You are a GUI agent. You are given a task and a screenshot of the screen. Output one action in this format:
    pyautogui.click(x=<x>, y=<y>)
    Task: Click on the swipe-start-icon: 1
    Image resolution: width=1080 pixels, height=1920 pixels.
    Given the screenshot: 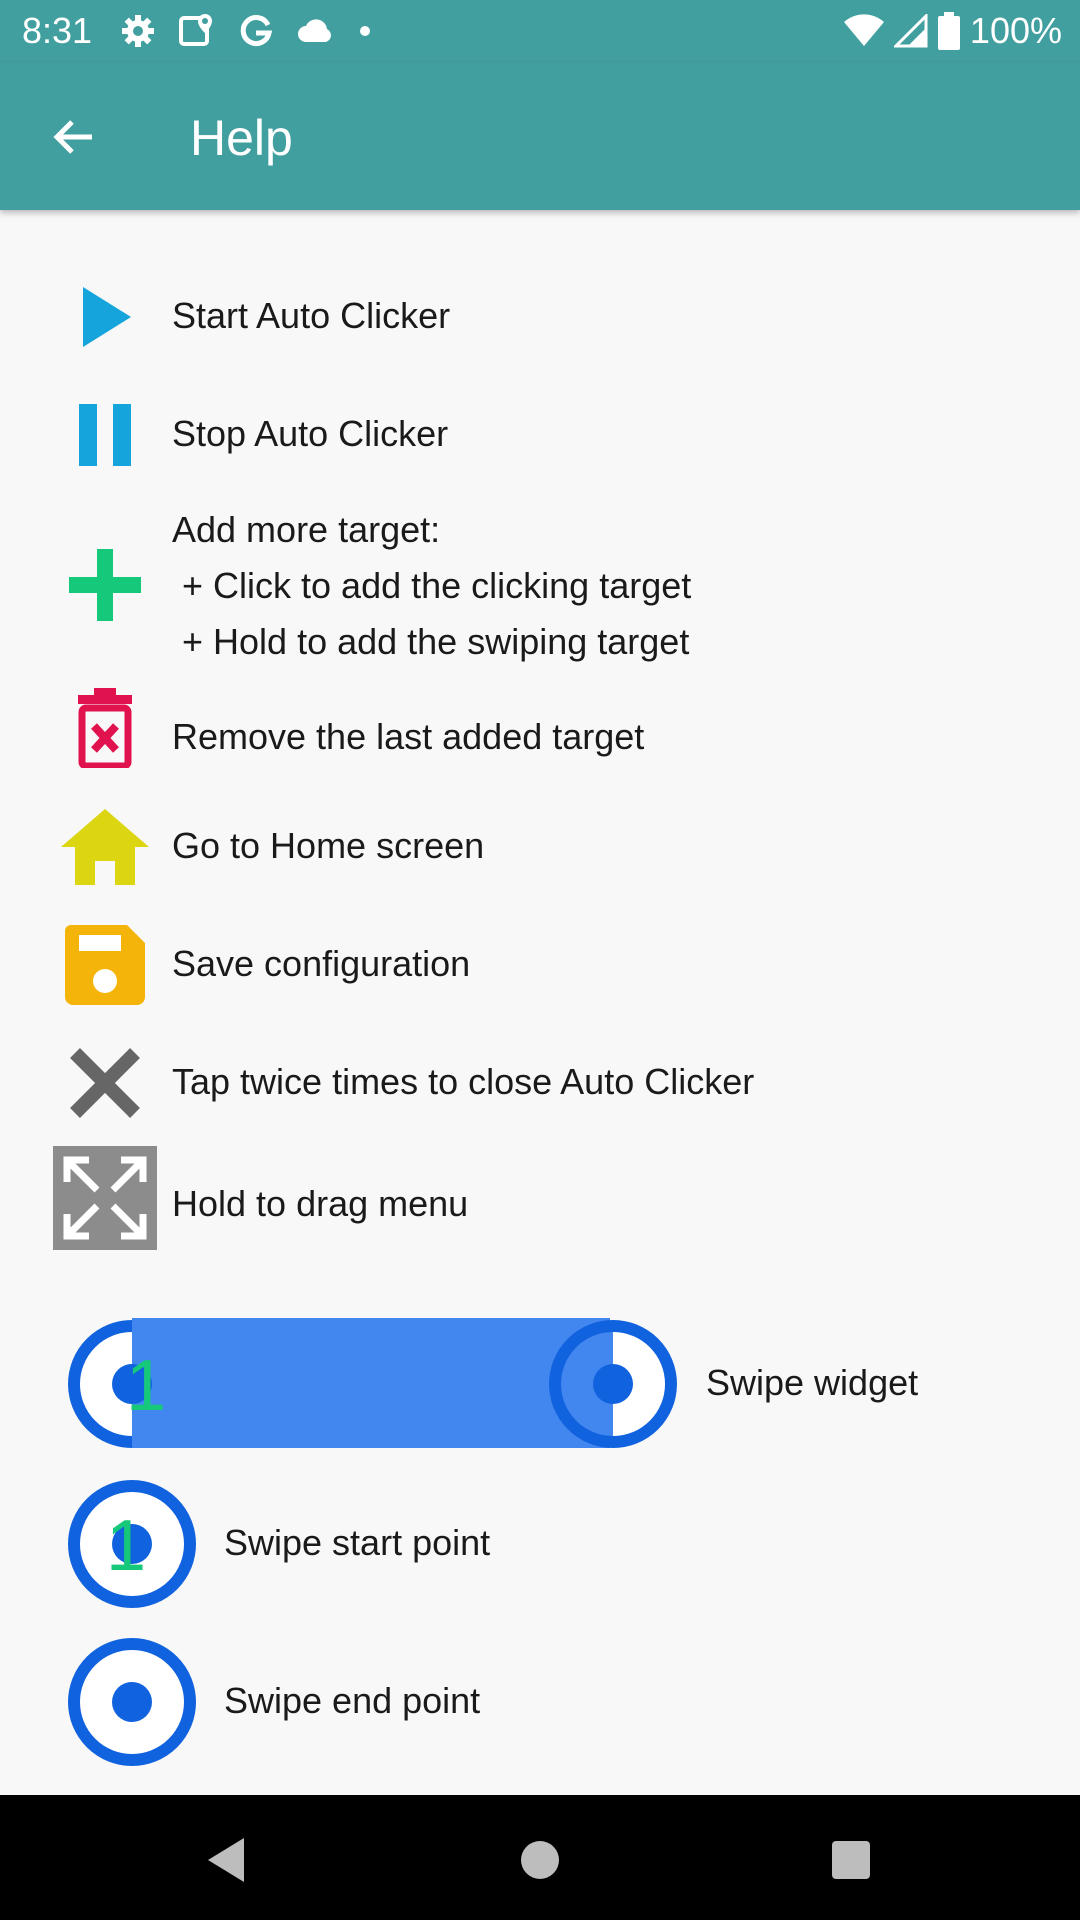 What is the action you would take?
    pyautogui.click(x=132, y=1544)
    